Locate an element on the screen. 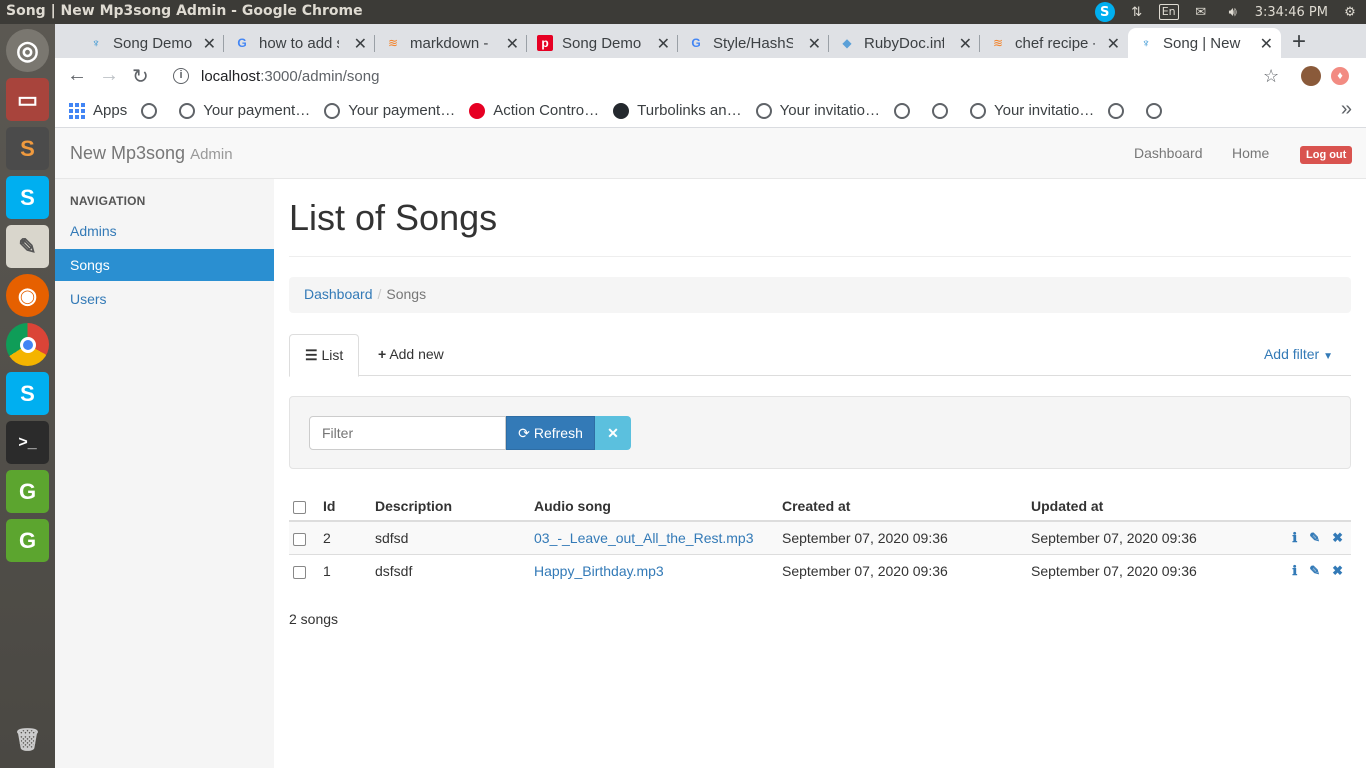  volume-icon: 🔊︎ is located at coordinates (1233, 12).